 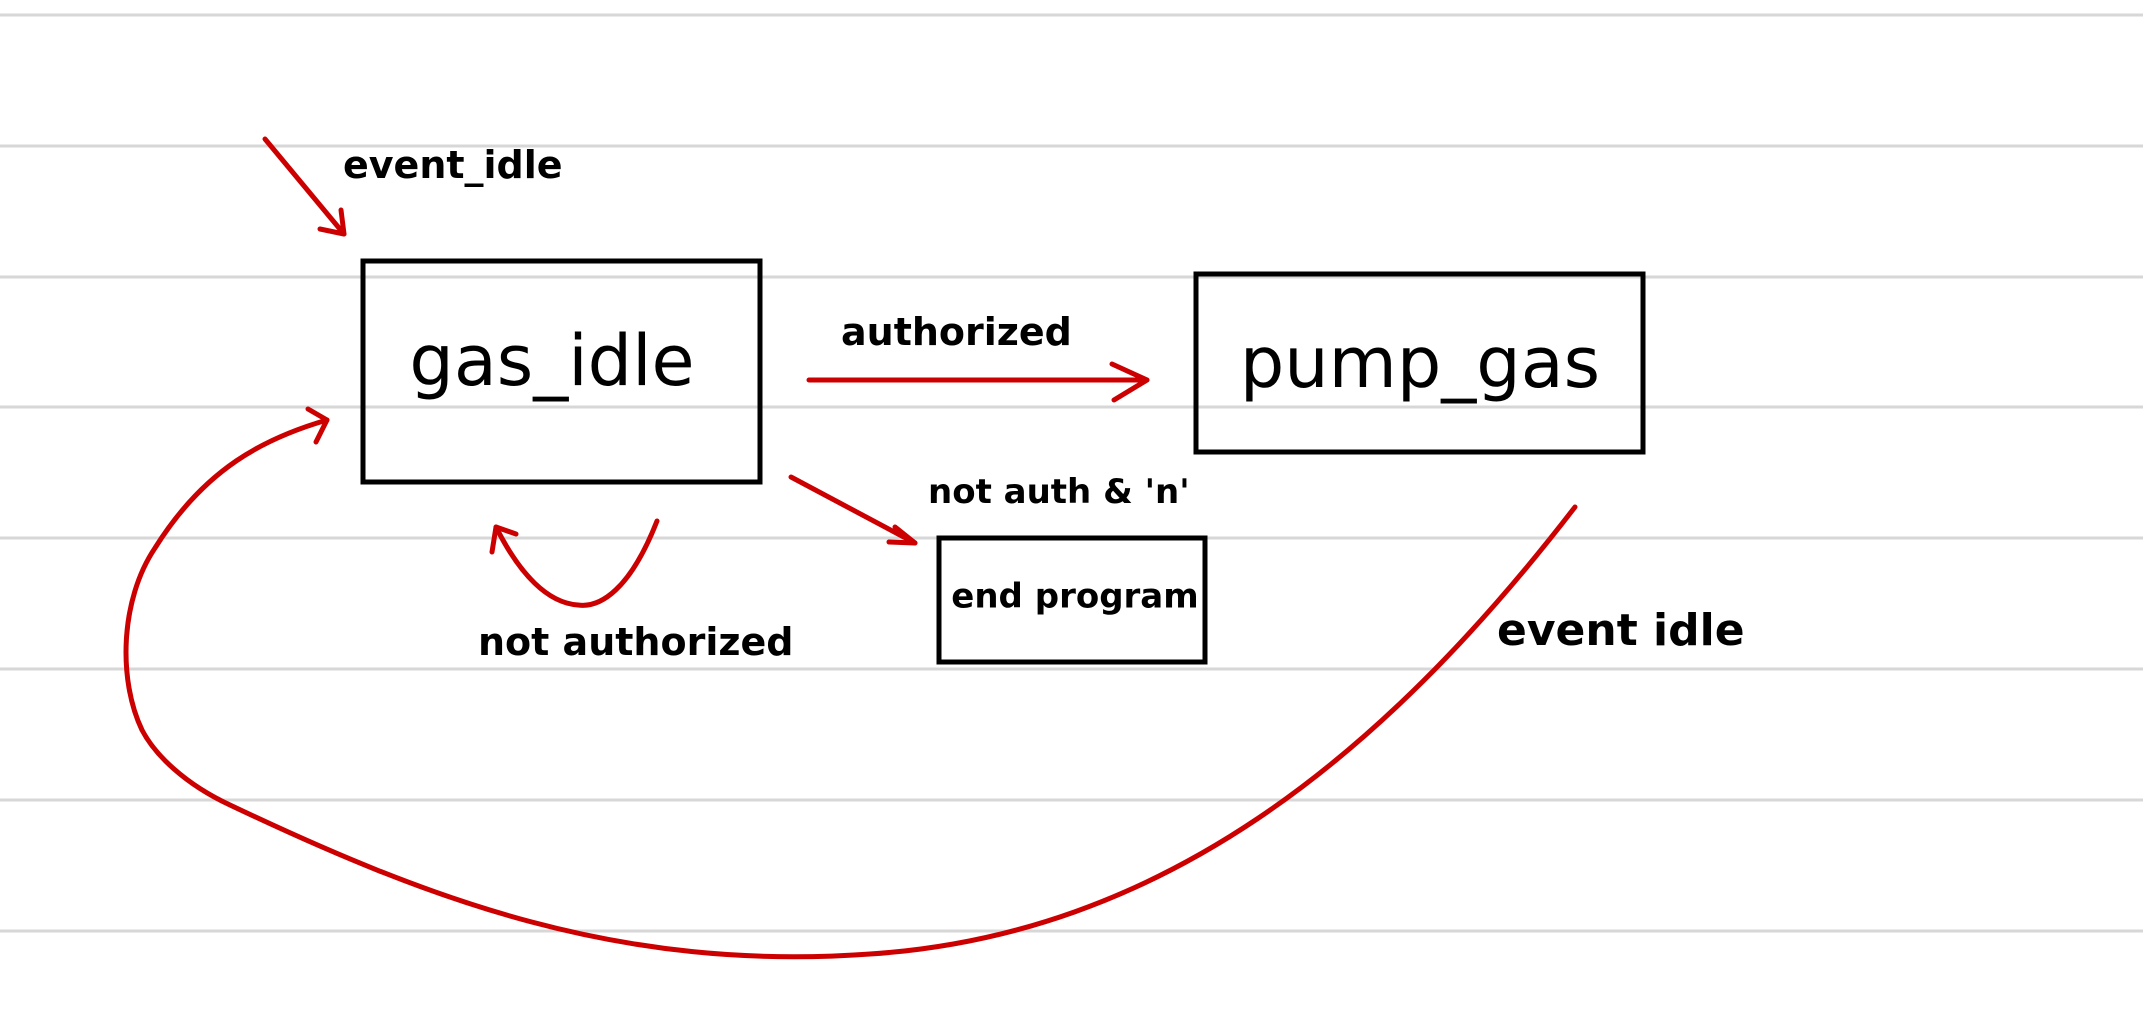 I want to click on state-pump-gas: pump_gas, so click(x=1419, y=363).